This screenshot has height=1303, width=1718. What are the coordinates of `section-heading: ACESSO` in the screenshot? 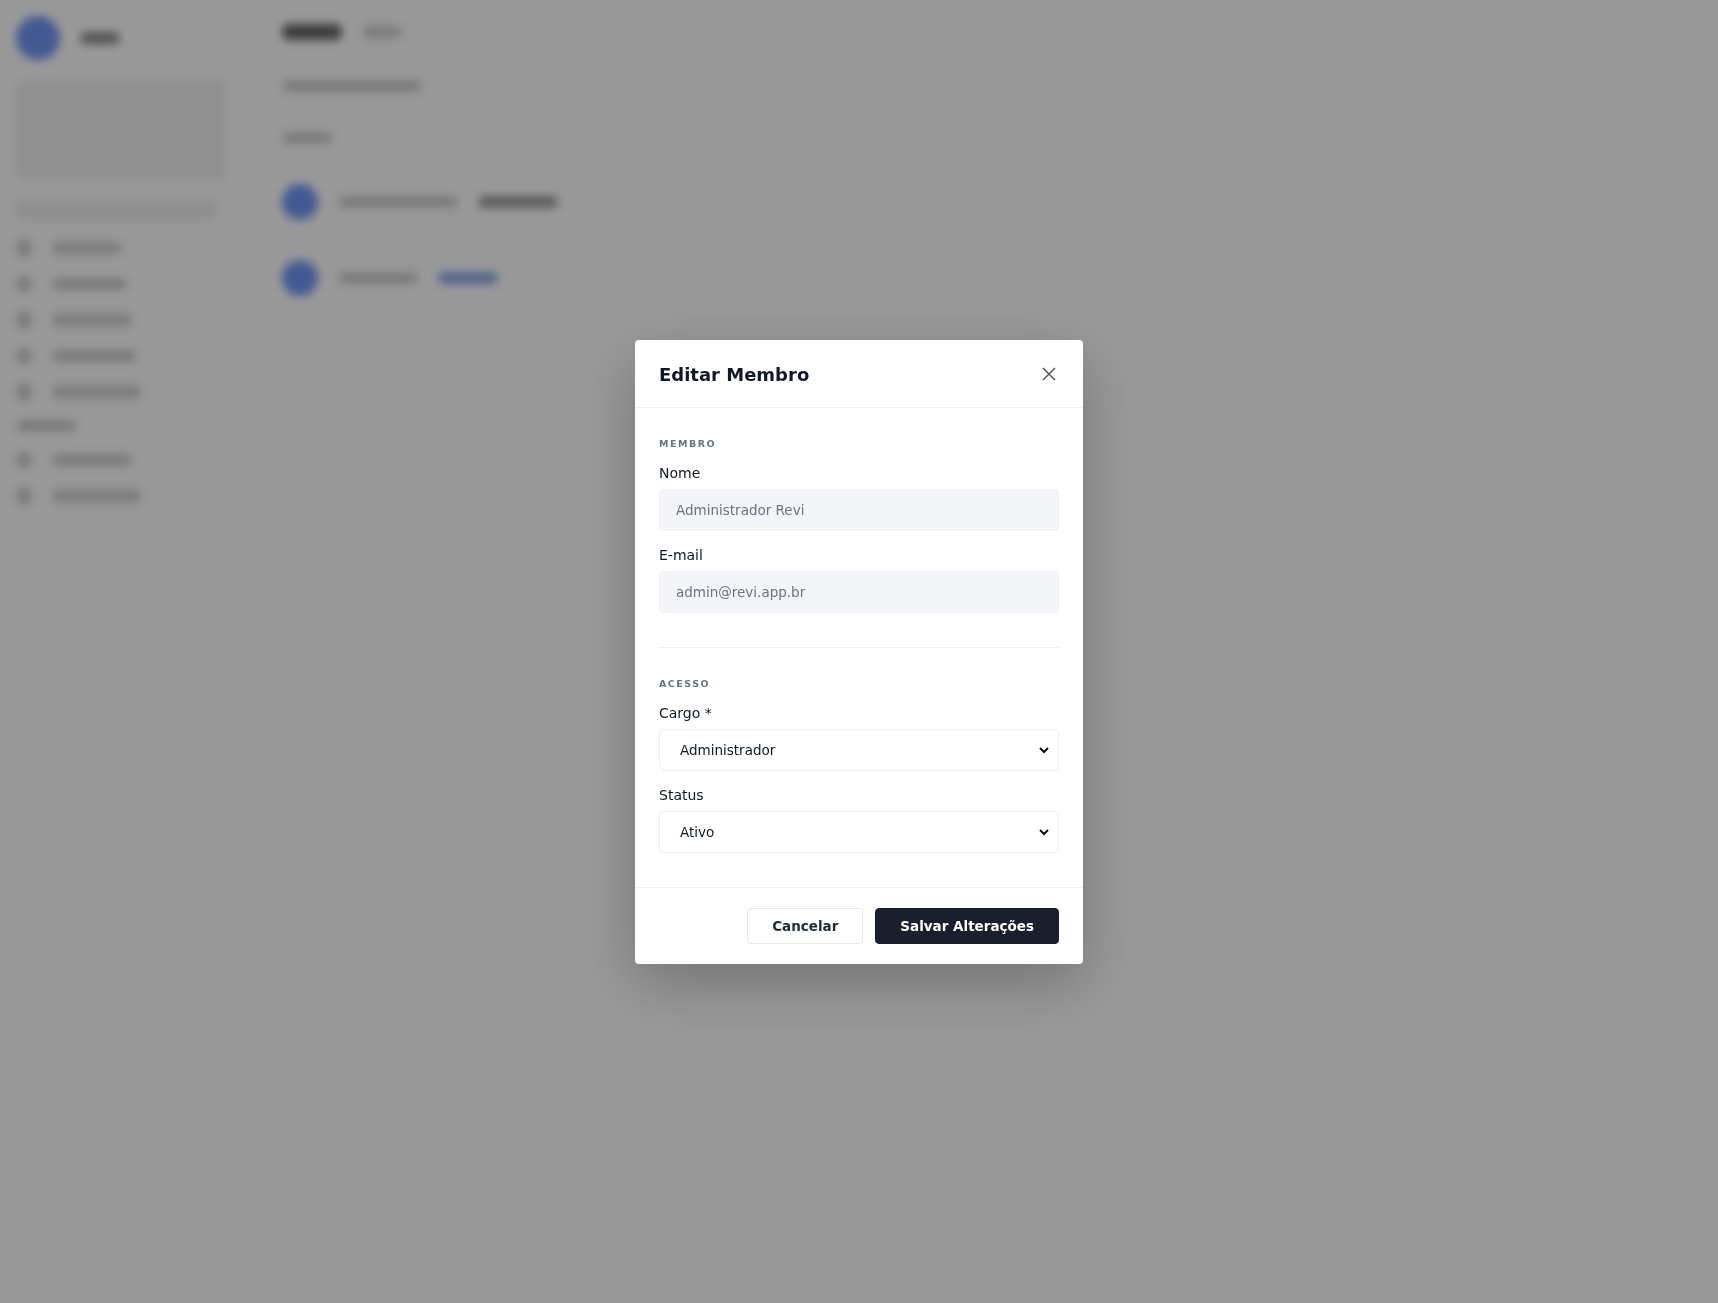 It's located at (685, 683).